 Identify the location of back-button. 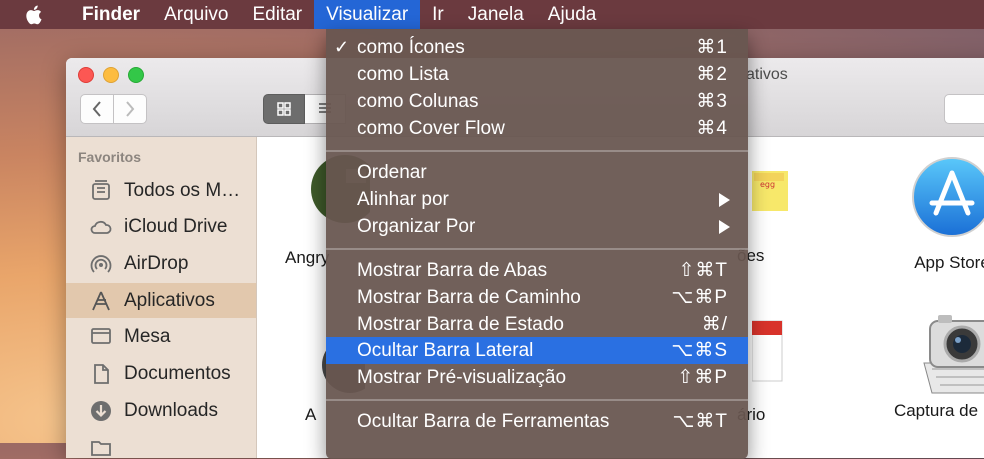
(97, 109).